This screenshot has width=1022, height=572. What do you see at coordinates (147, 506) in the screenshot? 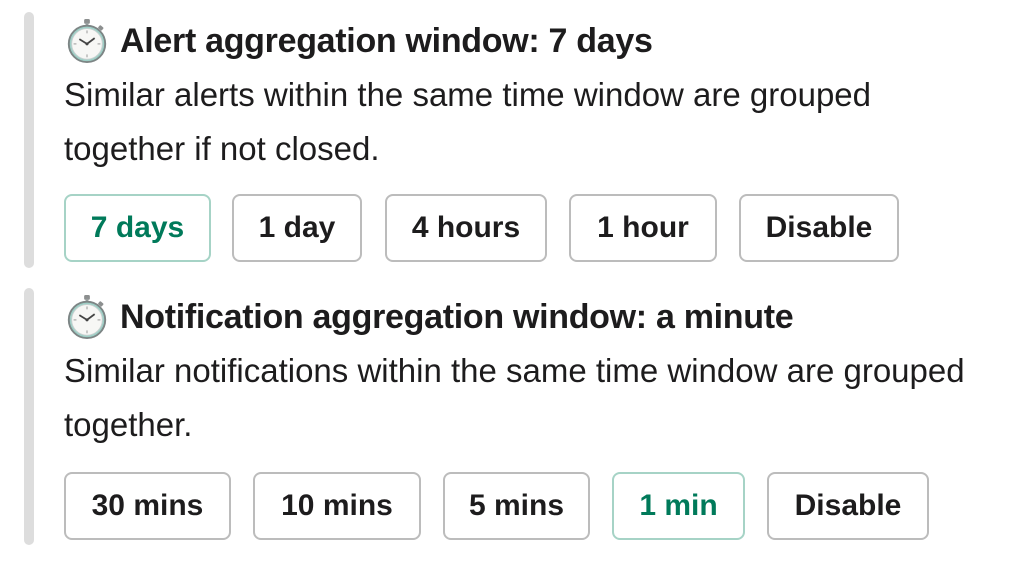
I see `option-30-mins-button: 30 mins` at bounding box center [147, 506].